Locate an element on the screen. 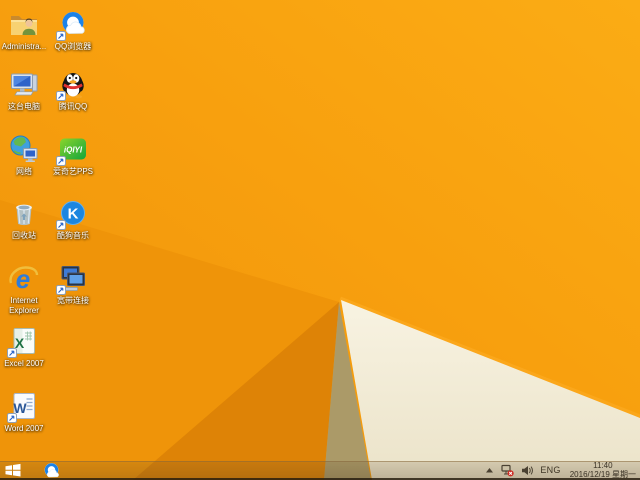  speaker-icon is located at coordinates (528, 470).